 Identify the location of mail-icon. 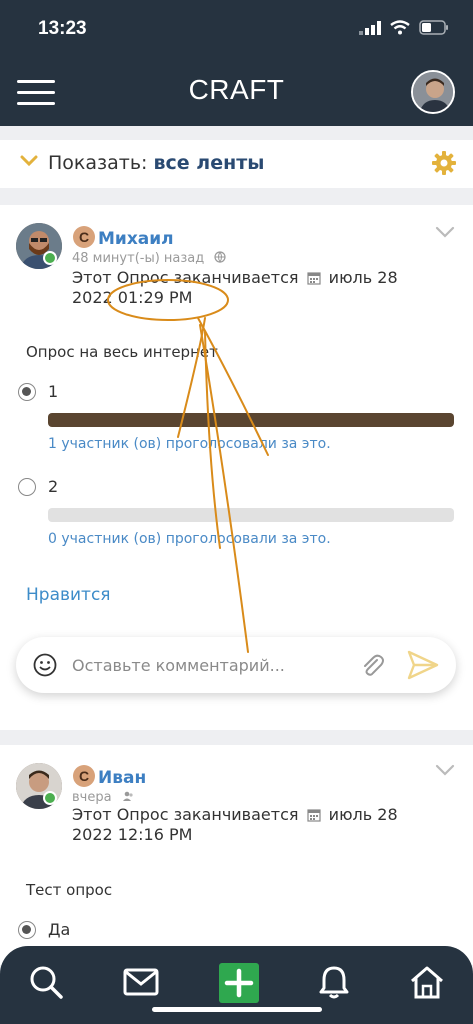
(141, 982).